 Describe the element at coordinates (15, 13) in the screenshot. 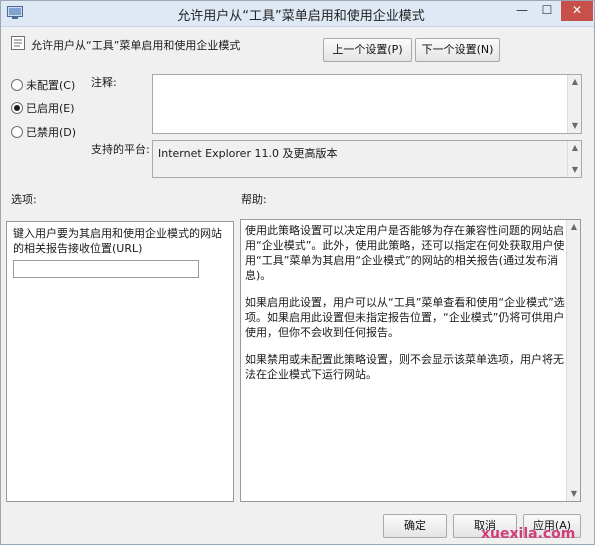

I see `app-icon` at that location.